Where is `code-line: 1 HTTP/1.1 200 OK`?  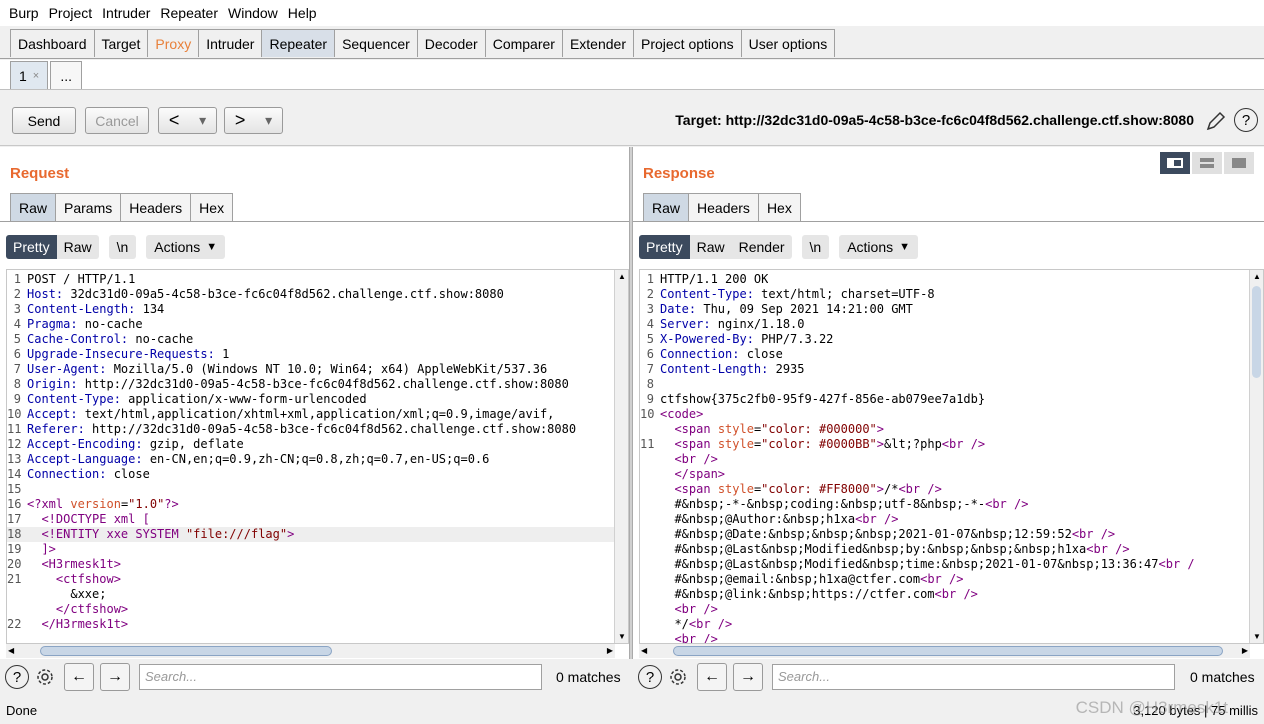
code-line: 1 HTTP/1.1 200 OK is located at coordinates (944, 279).